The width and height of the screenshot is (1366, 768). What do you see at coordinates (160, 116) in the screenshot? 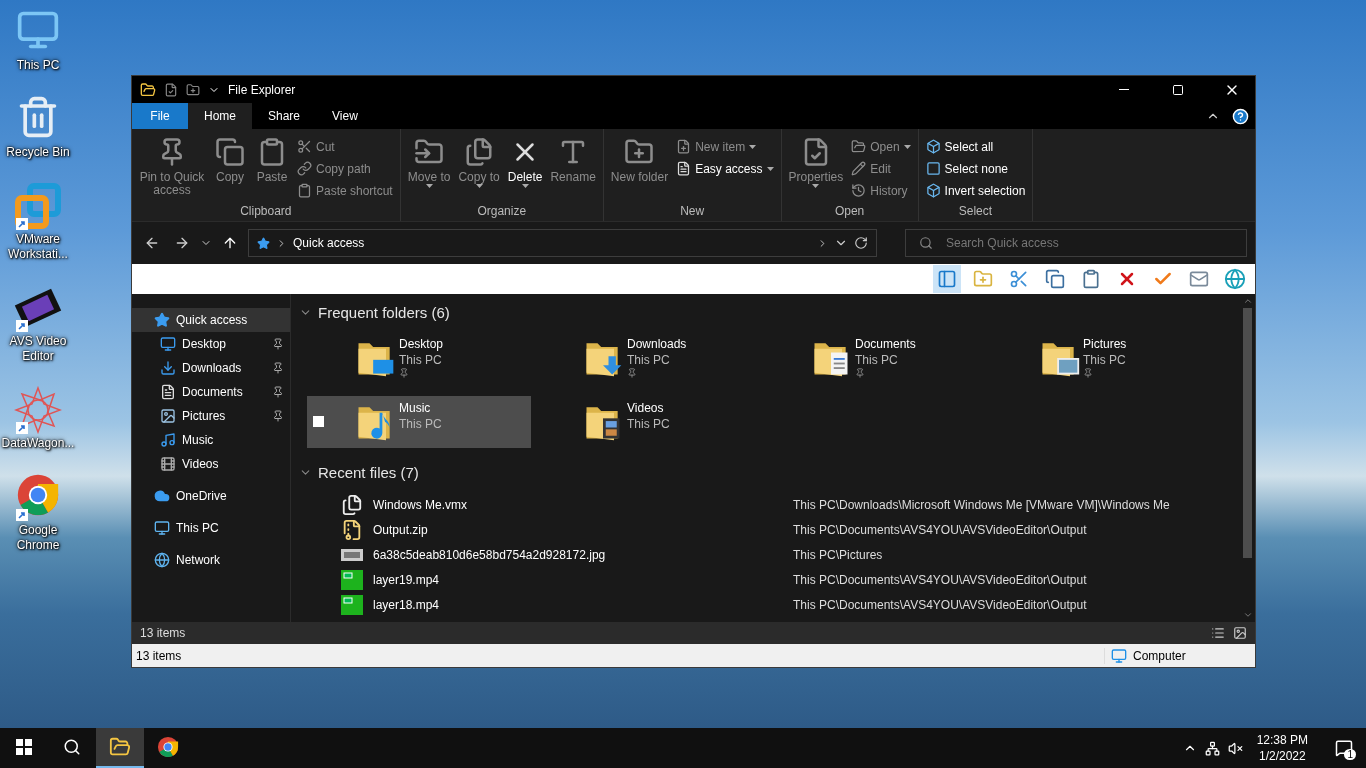
I see `file-menu-tab: File` at bounding box center [160, 116].